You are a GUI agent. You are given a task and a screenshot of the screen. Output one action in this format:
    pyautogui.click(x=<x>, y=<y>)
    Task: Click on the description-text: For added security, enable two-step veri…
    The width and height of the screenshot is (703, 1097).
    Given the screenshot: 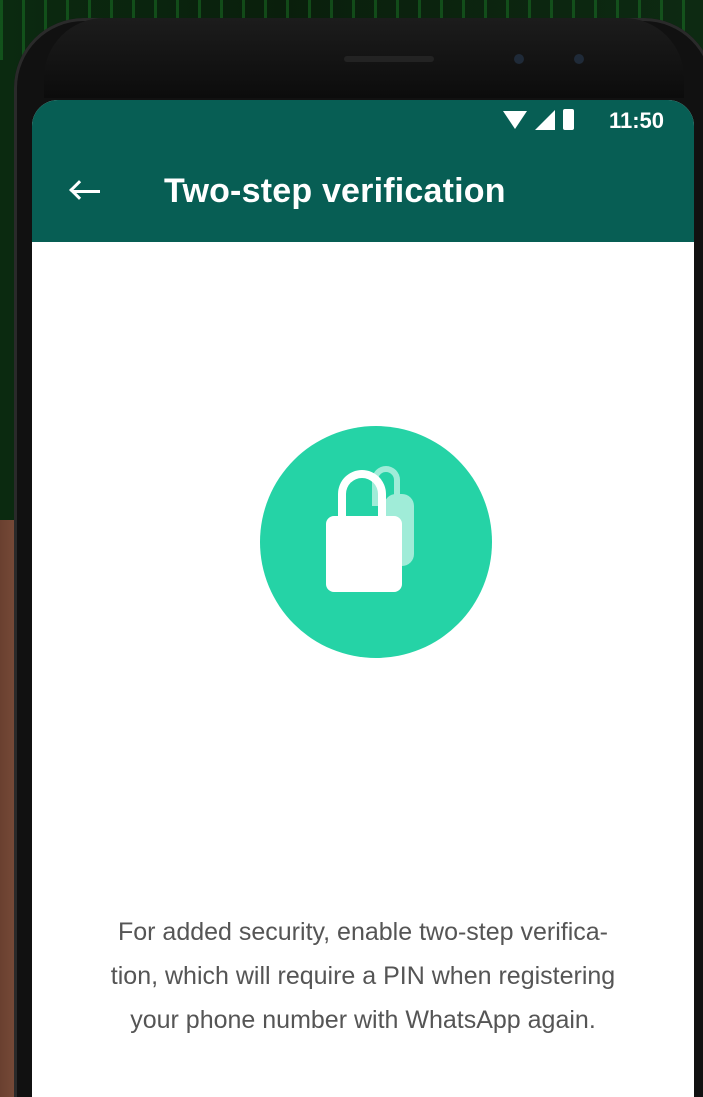 What is the action you would take?
    pyautogui.click(x=363, y=976)
    